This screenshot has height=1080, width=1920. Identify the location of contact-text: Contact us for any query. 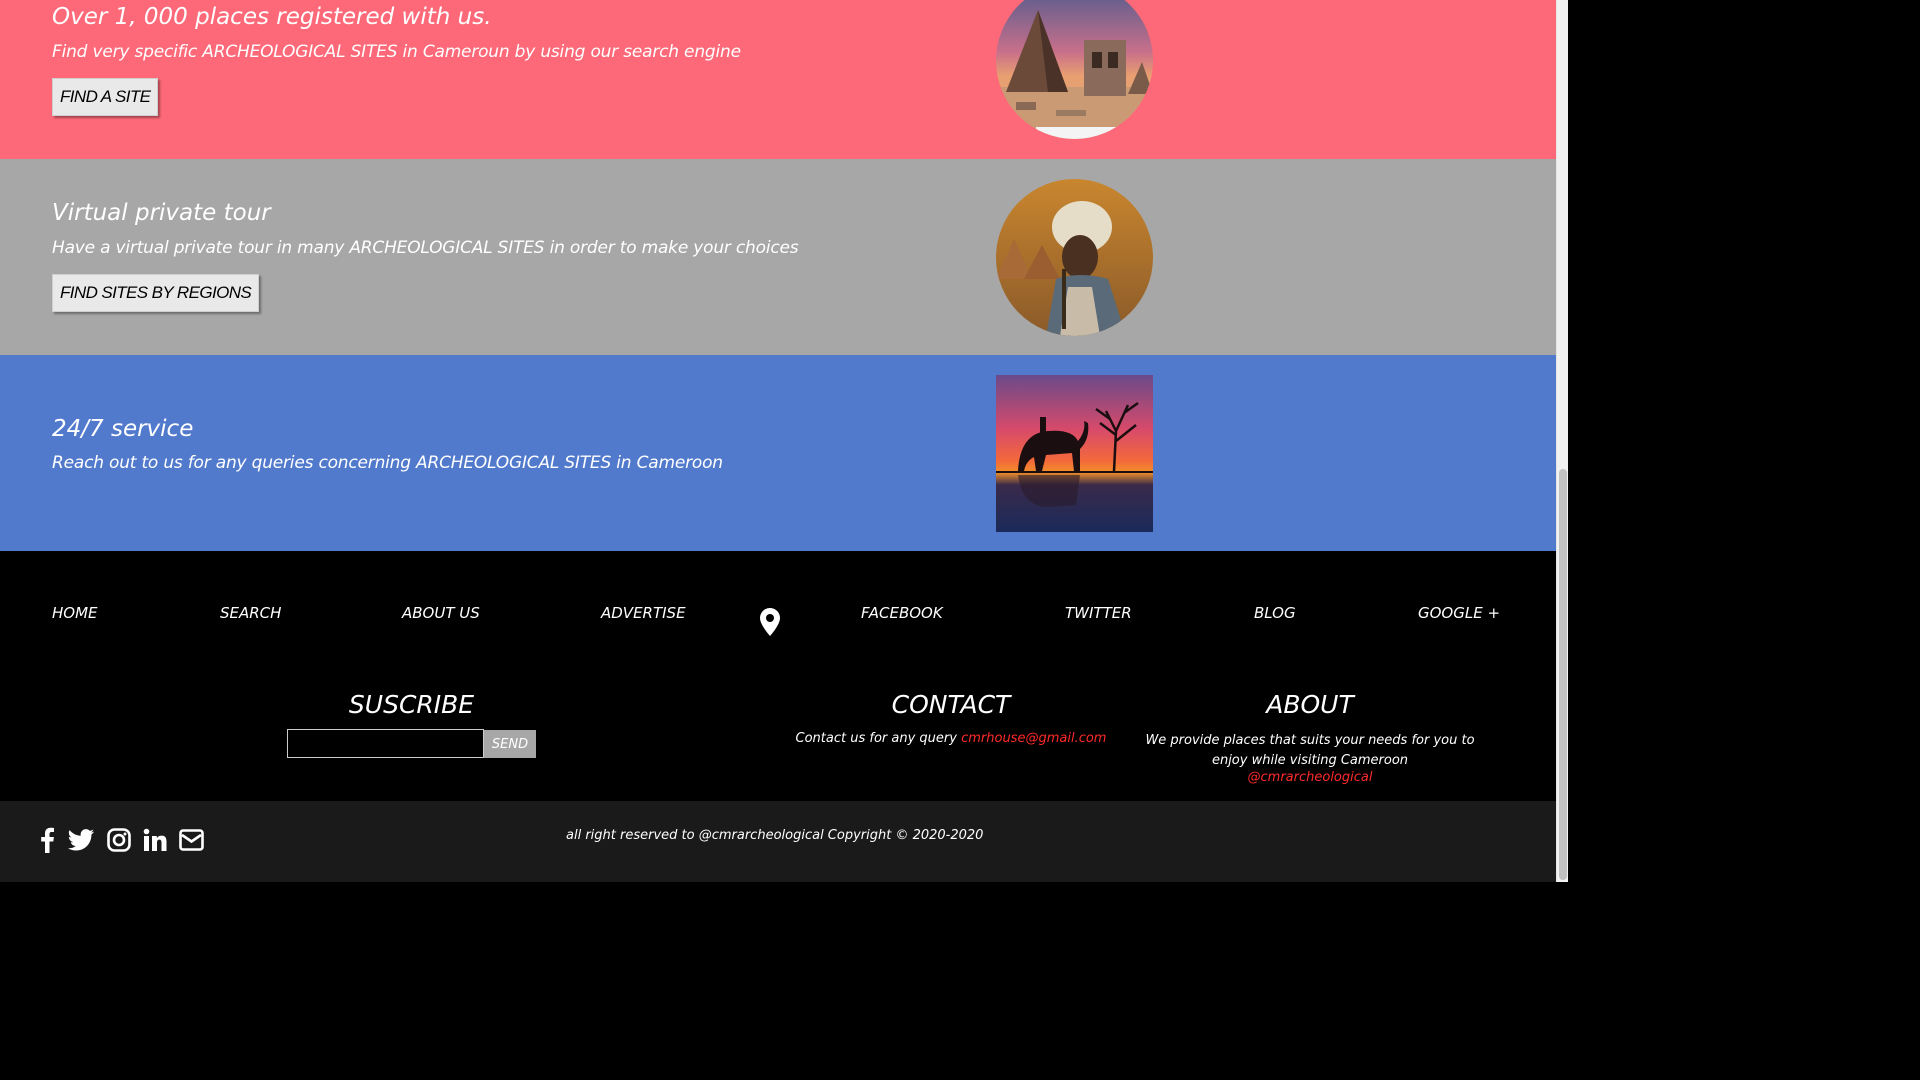
(876, 738).